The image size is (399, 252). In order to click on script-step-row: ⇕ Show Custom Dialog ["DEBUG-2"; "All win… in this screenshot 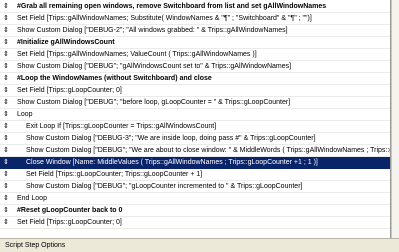, I will do `click(195, 31)`.